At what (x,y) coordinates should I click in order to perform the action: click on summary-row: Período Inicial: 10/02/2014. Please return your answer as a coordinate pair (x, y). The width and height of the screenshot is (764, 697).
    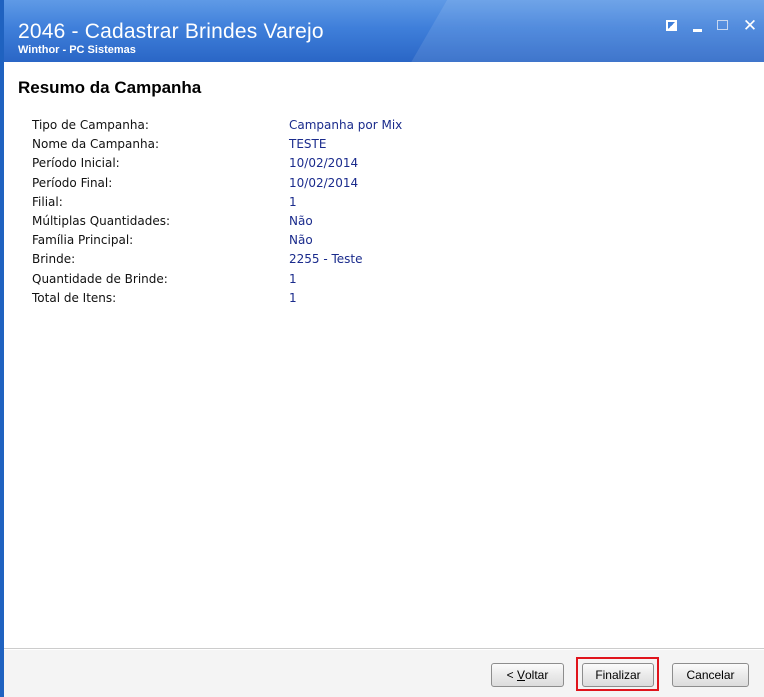
    Looking at the image, I should click on (217, 163).